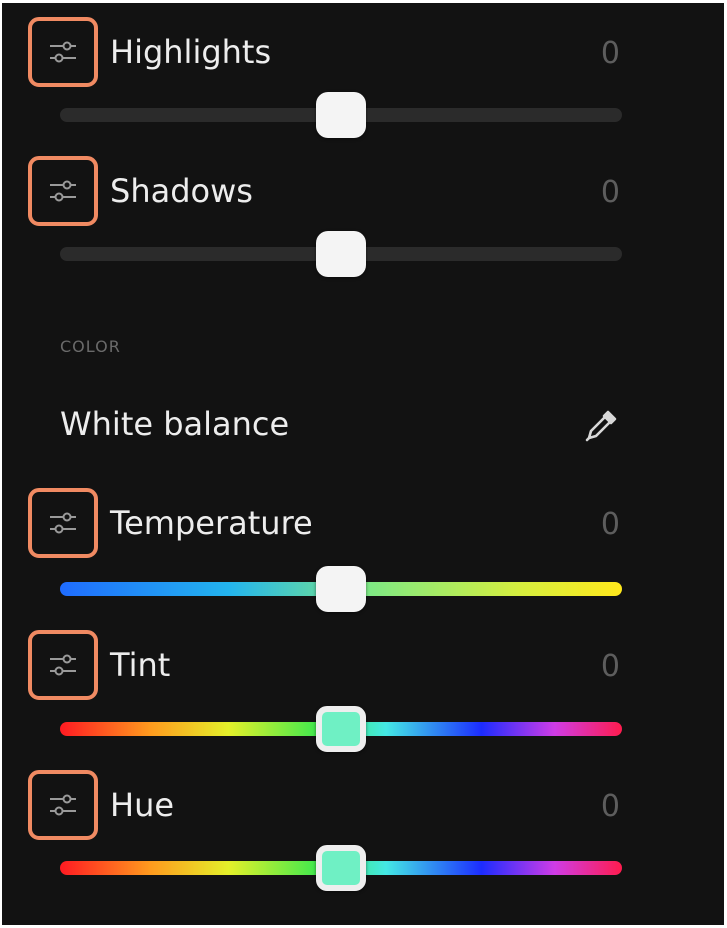 The width and height of the screenshot is (727, 928). What do you see at coordinates (610, 807) in the screenshot?
I see `hue-value: 0` at bounding box center [610, 807].